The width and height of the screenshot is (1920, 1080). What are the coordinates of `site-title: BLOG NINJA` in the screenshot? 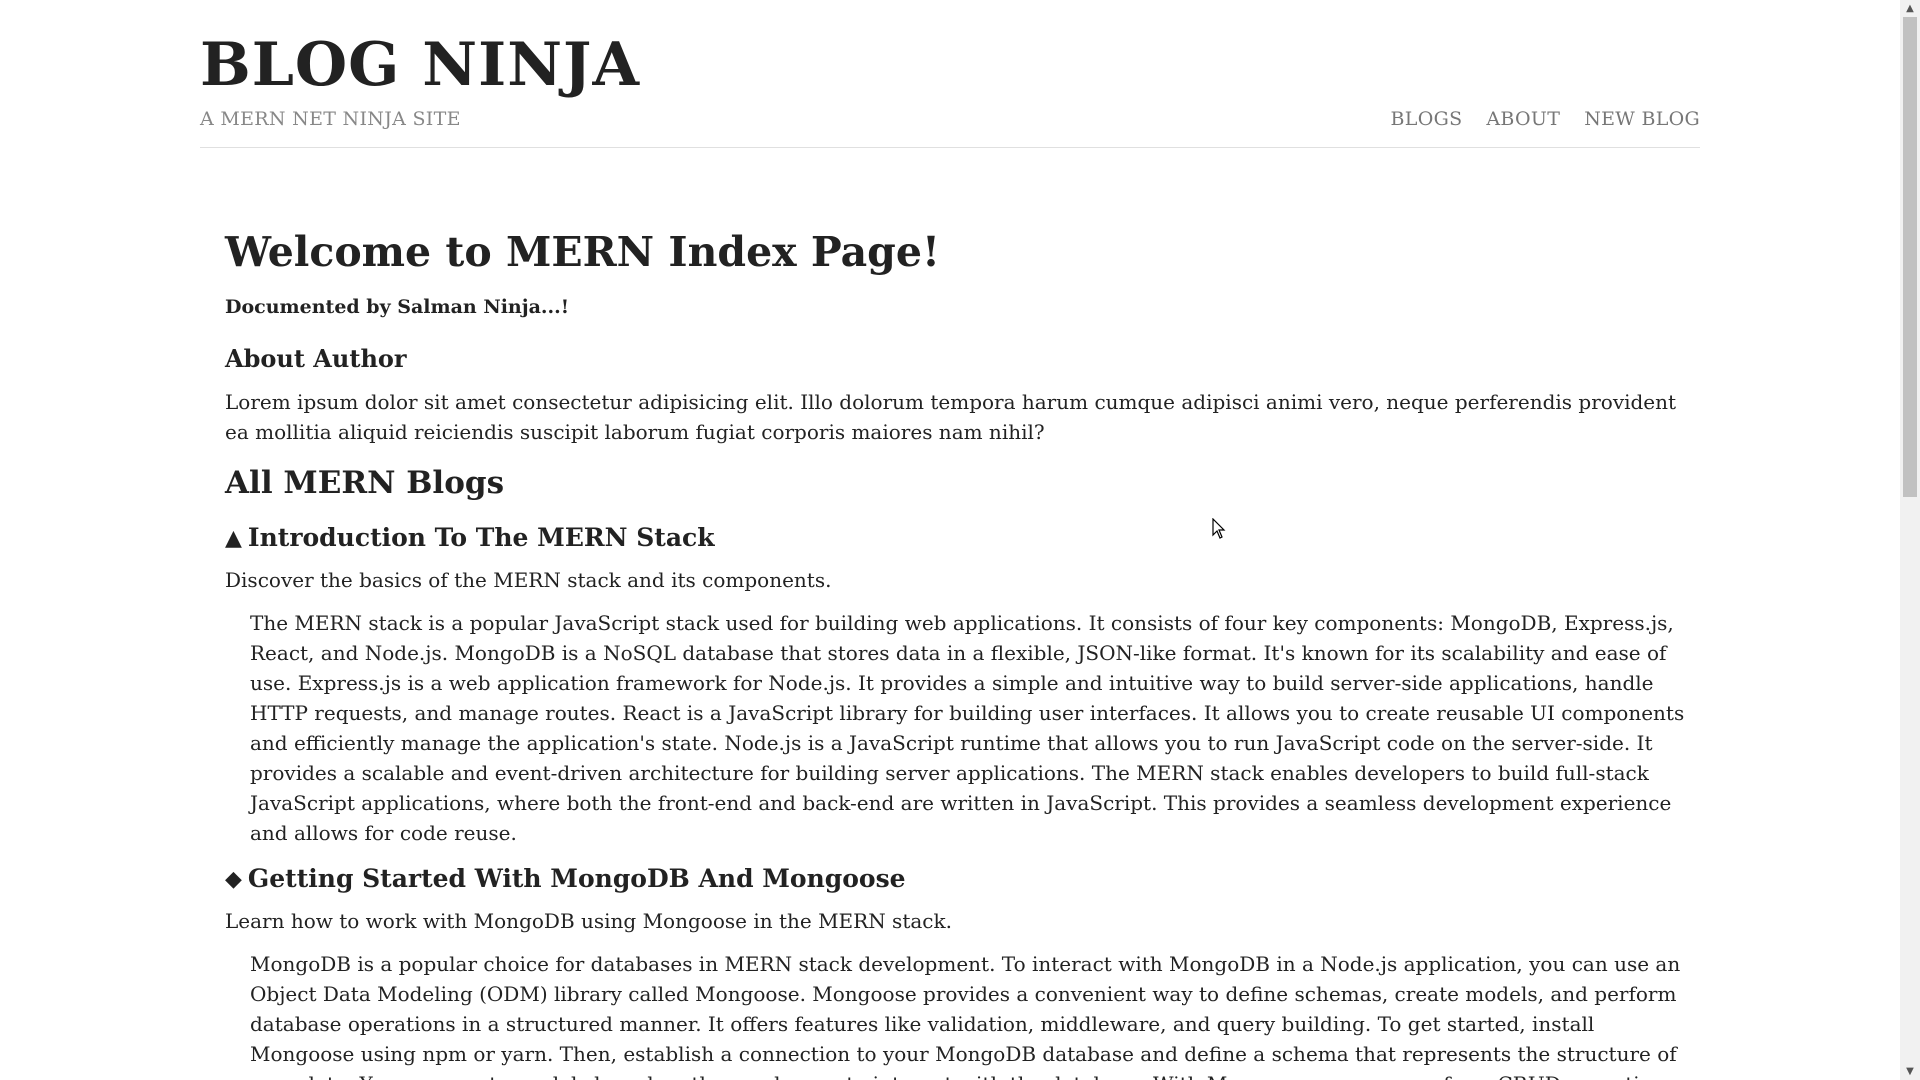 It's located at (420, 65).